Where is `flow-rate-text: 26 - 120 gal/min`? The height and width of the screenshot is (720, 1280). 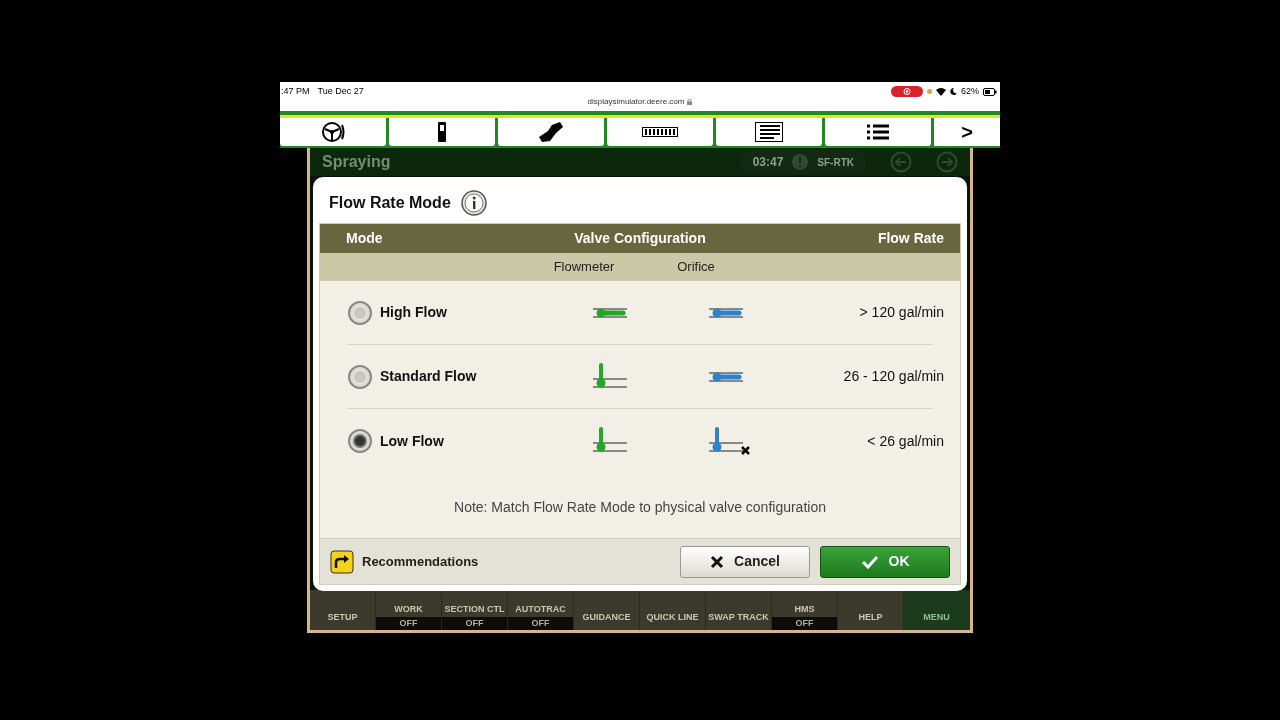 flow-rate-text: 26 - 120 gal/min is located at coordinates (893, 376).